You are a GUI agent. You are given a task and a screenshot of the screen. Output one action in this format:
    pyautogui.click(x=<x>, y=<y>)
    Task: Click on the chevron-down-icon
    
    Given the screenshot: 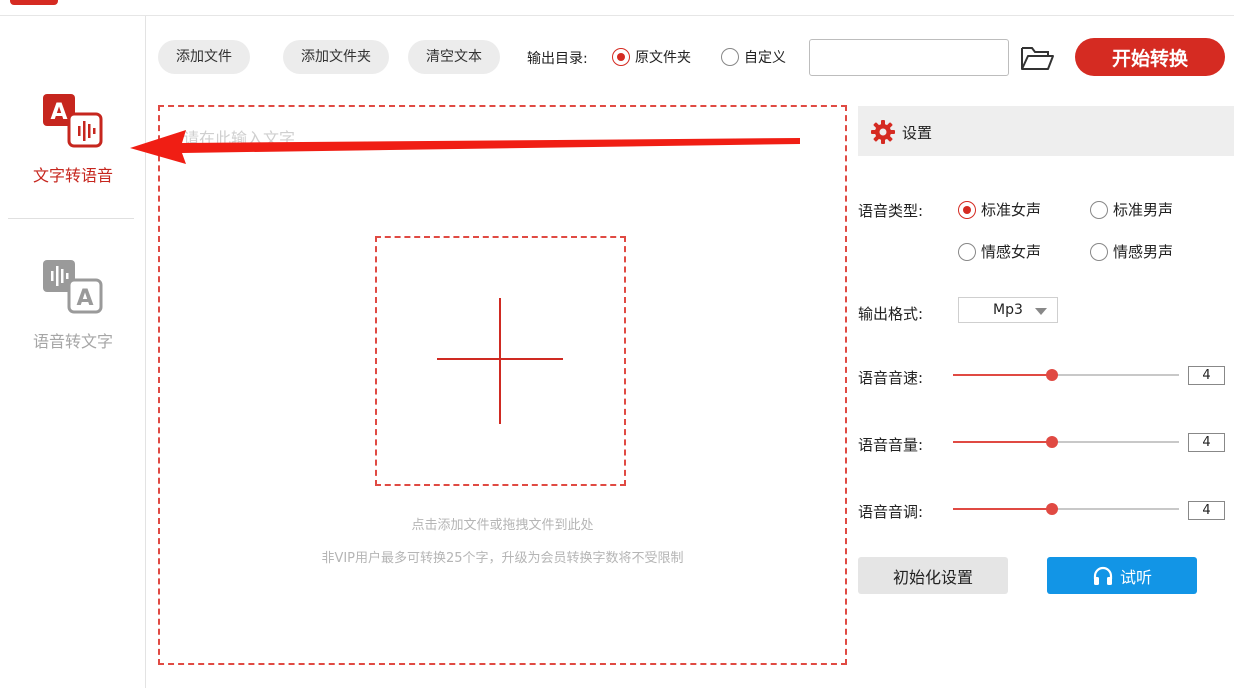 What is the action you would take?
    pyautogui.click(x=1041, y=311)
    